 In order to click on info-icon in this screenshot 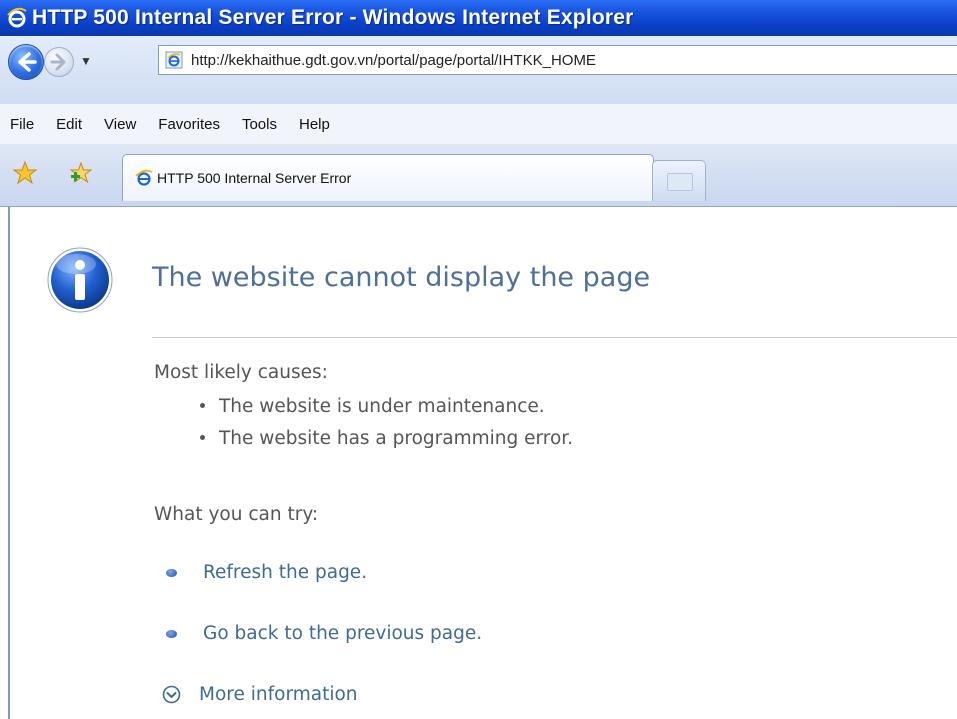, I will do `click(80, 280)`.